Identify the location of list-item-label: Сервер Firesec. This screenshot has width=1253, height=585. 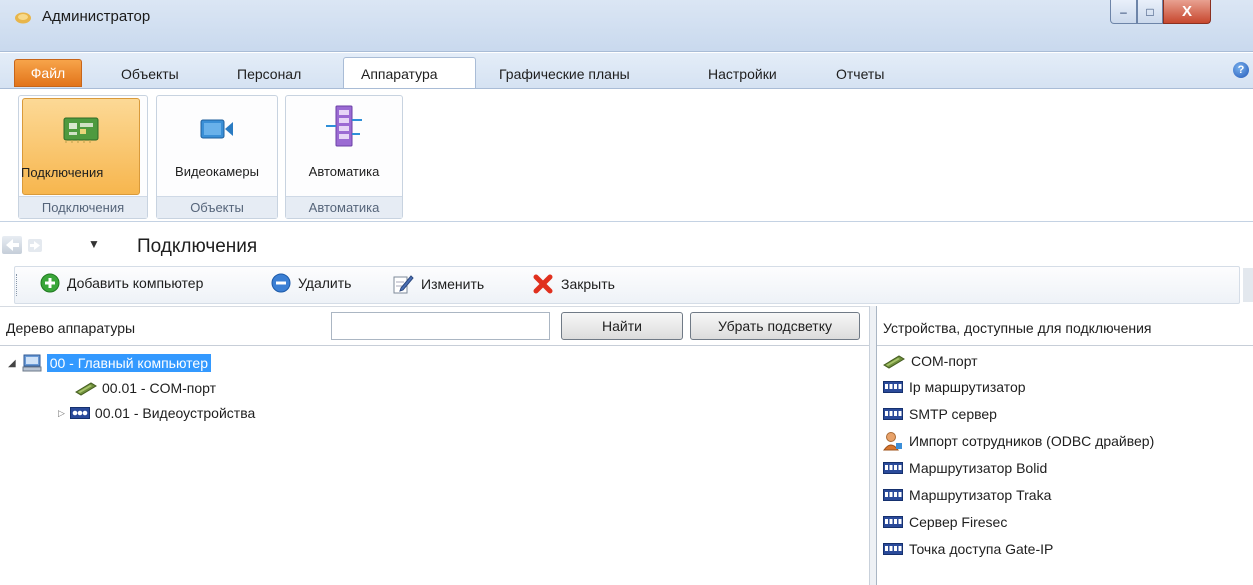
(958, 521).